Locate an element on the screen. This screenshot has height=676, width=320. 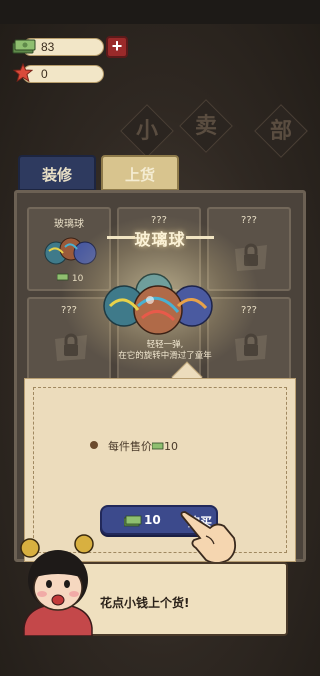
sale-price-line: 每件售价 10 is located at coordinates (143, 446).